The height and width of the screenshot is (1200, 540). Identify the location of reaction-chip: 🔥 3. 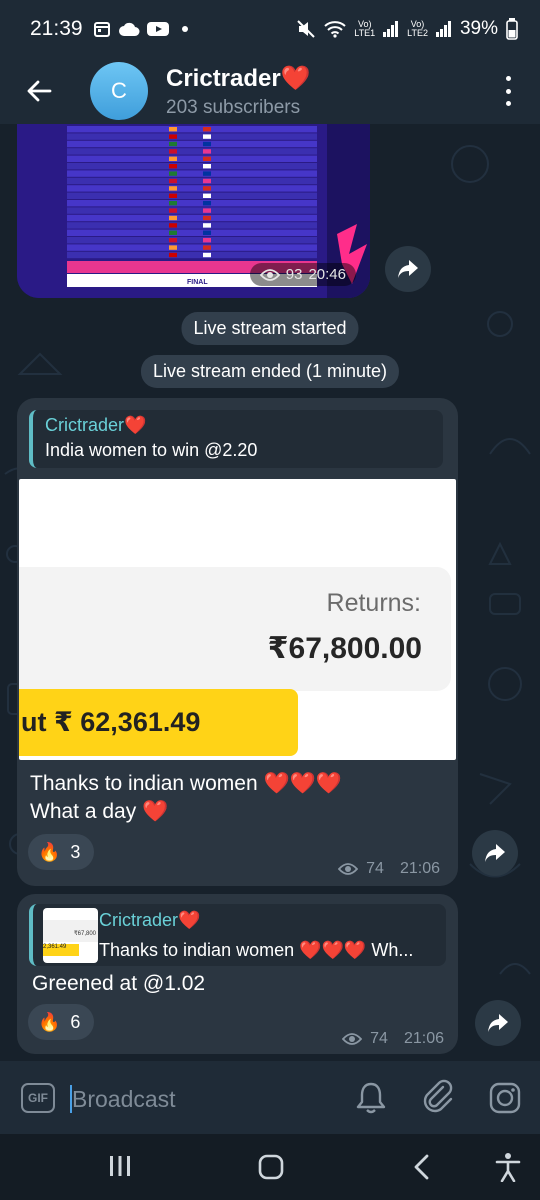
(61, 852).